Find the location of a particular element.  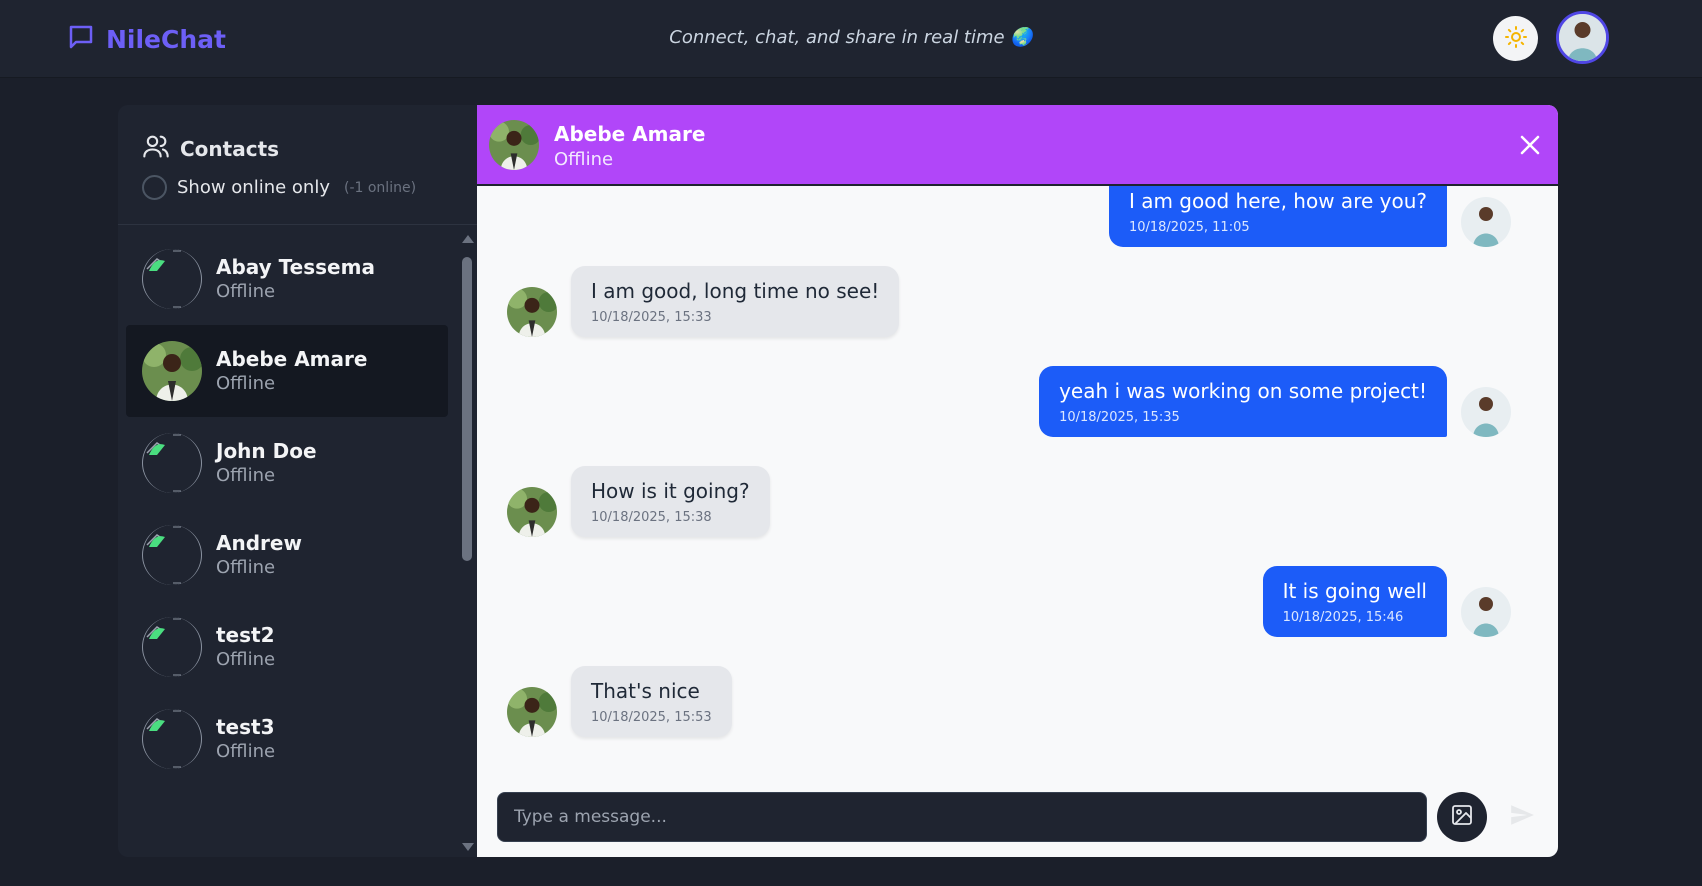

sidebar-header: Contacts Show online only (-1 online) is located at coordinates (297, 165).